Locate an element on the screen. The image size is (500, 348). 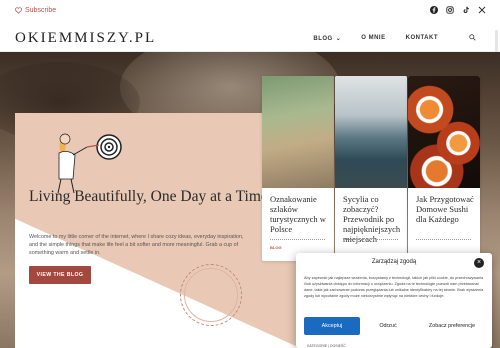
subscribe-label: Subscribe is located at coordinates (41, 10).